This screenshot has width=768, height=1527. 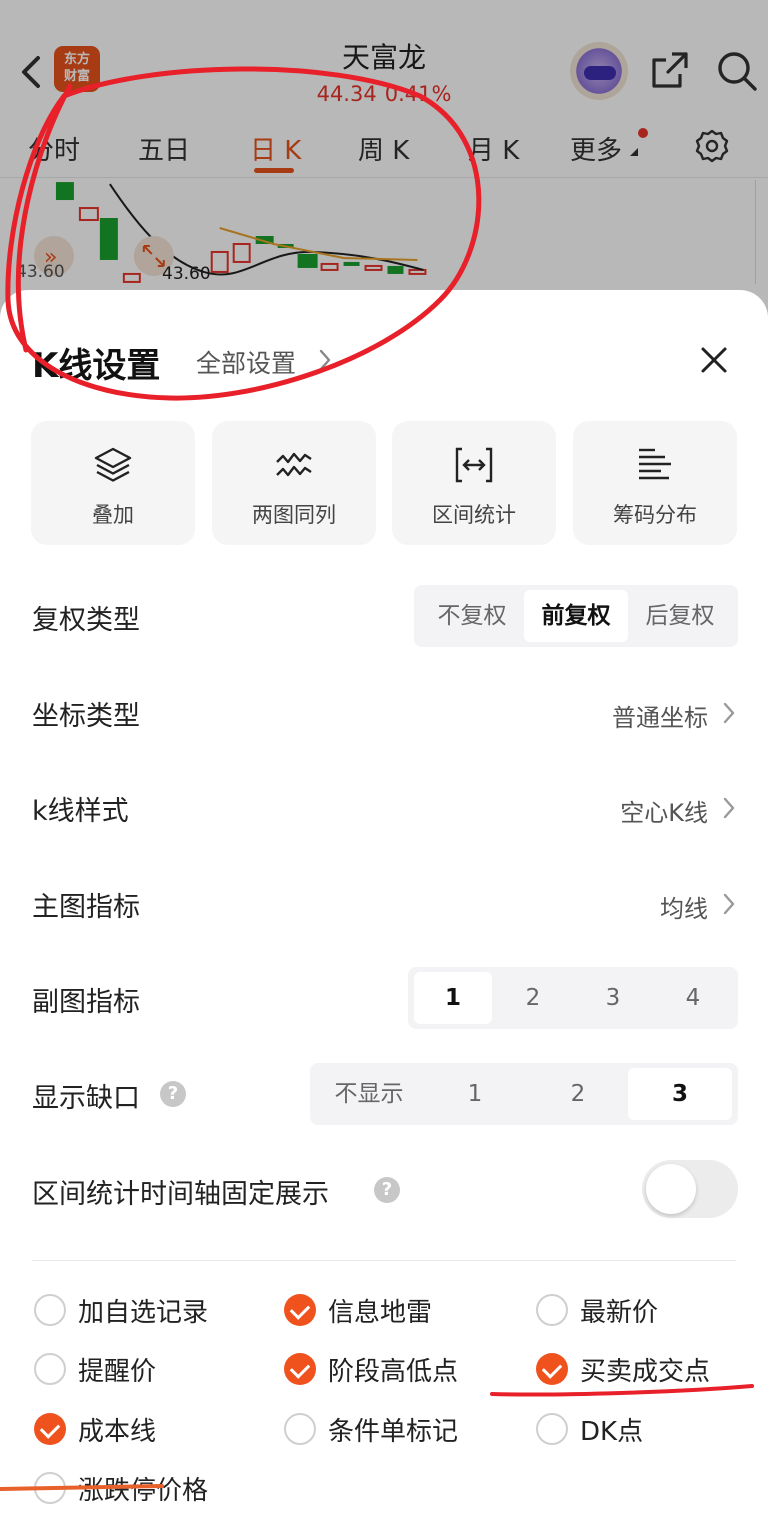 What do you see at coordinates (246, 362) in the screenshot?
I see `all-settings-link: 全部设置` at bounding box center [246, 362].